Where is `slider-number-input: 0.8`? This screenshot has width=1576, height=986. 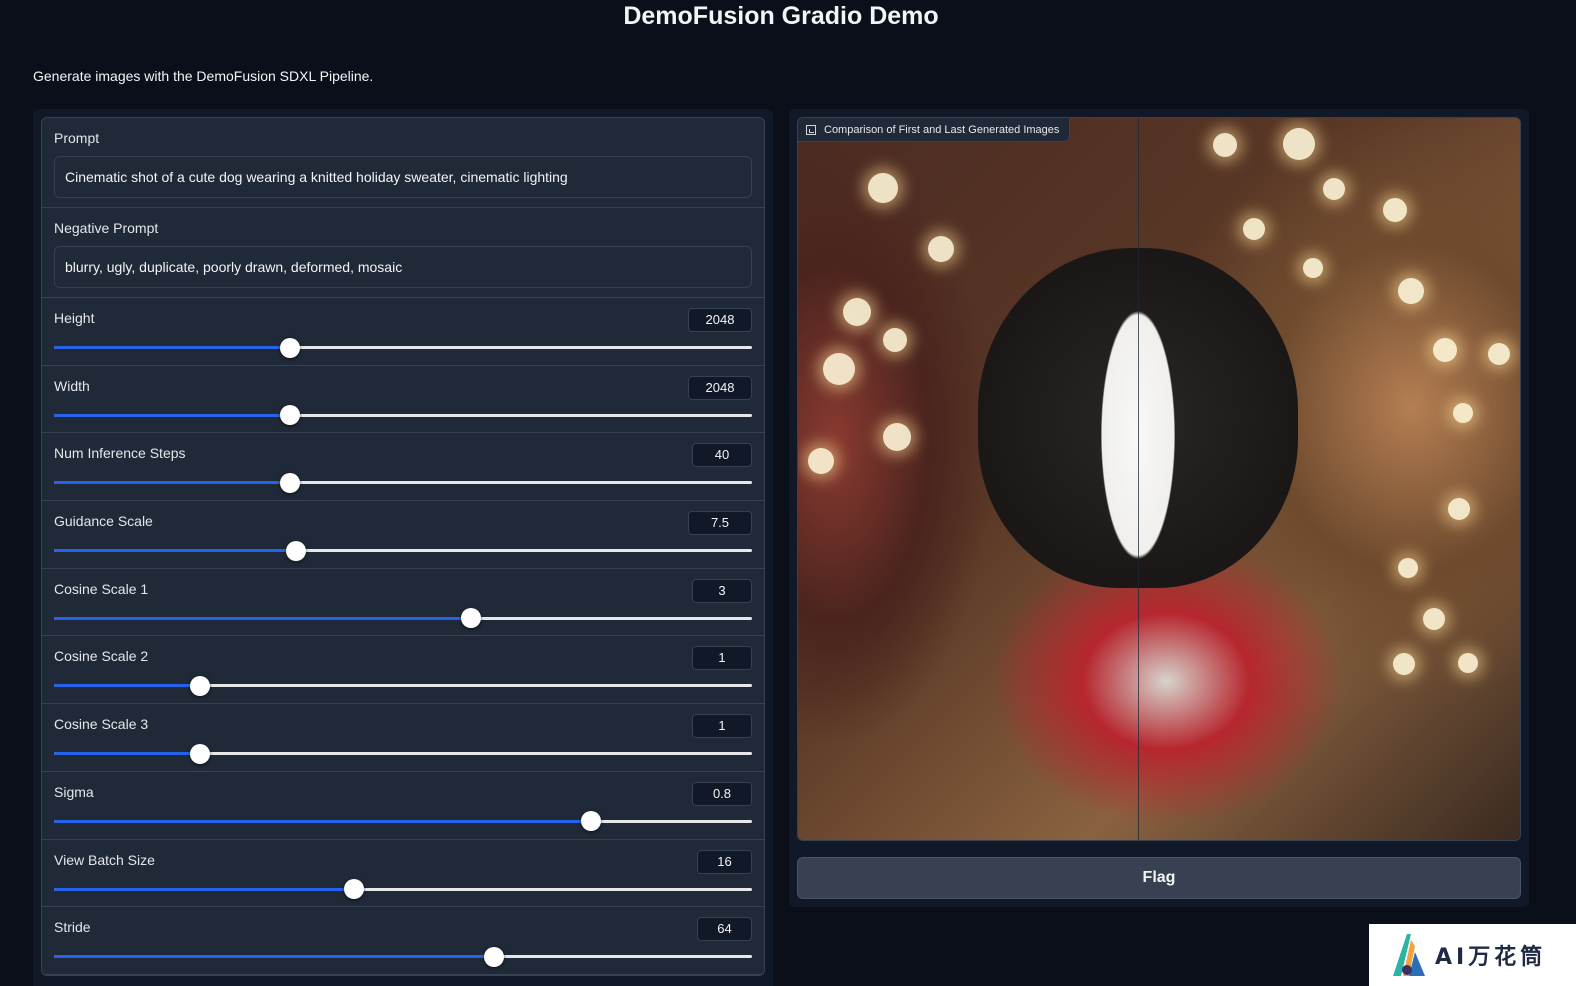
slider-number-input: 0.8 is located at coordinates (722, 793).